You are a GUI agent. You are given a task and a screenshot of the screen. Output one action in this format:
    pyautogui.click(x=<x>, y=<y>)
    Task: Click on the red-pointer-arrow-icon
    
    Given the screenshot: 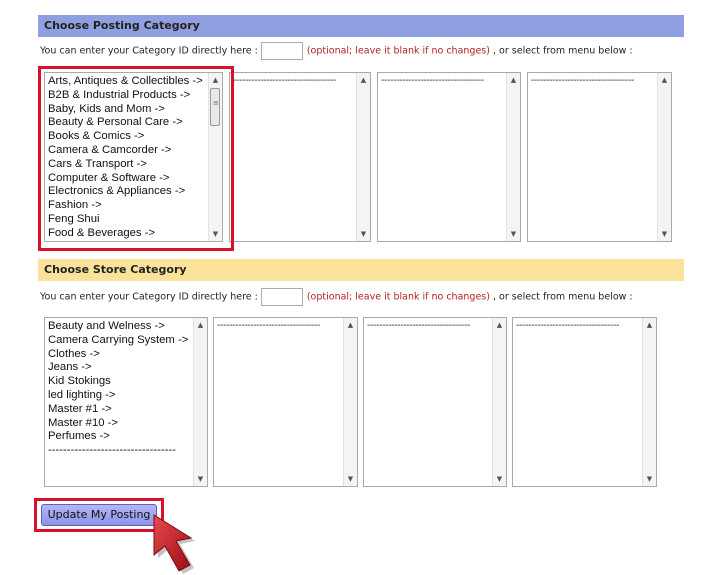 What is the action you would take?
    pyautogui.click(x=174, y=544)
    